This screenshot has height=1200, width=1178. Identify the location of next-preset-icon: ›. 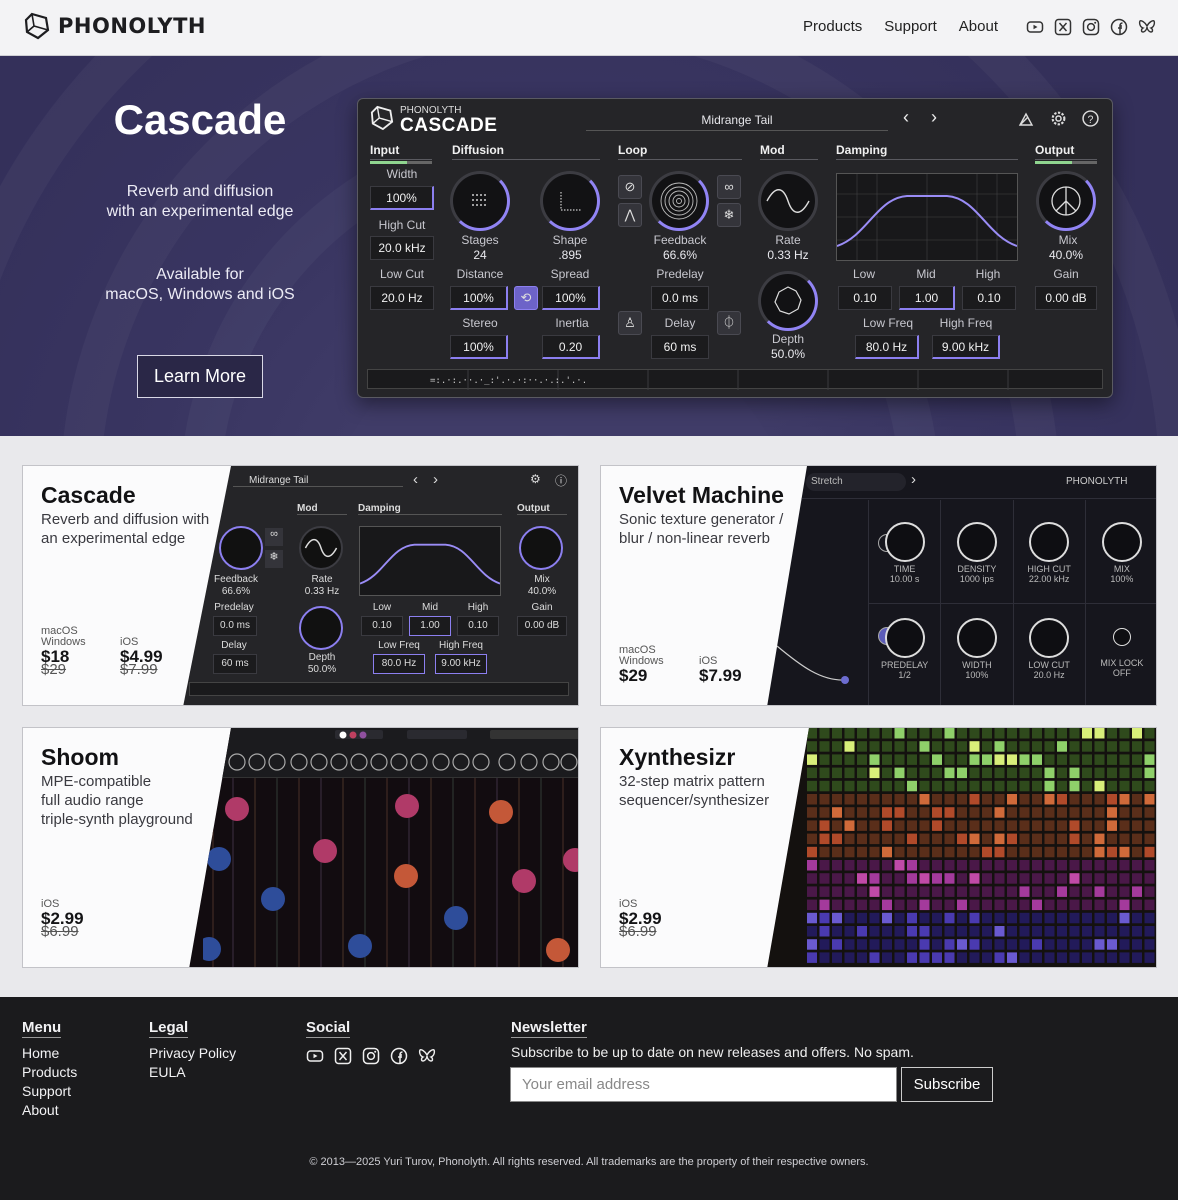
(934, 117).